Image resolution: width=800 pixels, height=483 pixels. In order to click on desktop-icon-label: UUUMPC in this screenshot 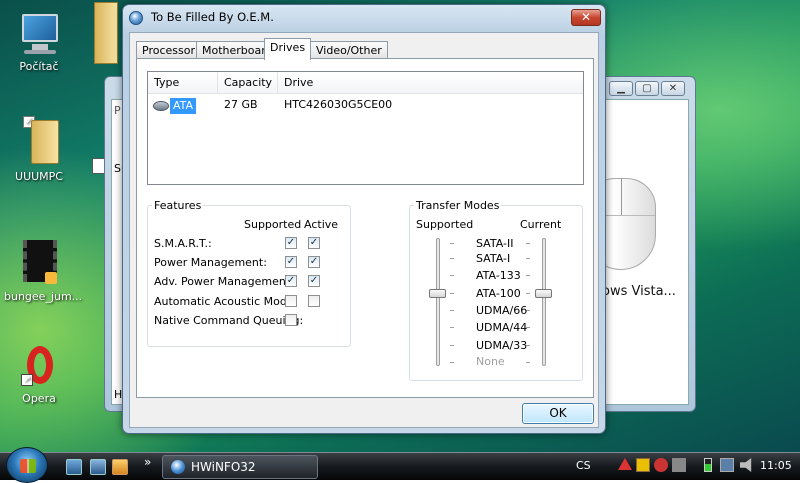, I will do `click(39, 176)`.